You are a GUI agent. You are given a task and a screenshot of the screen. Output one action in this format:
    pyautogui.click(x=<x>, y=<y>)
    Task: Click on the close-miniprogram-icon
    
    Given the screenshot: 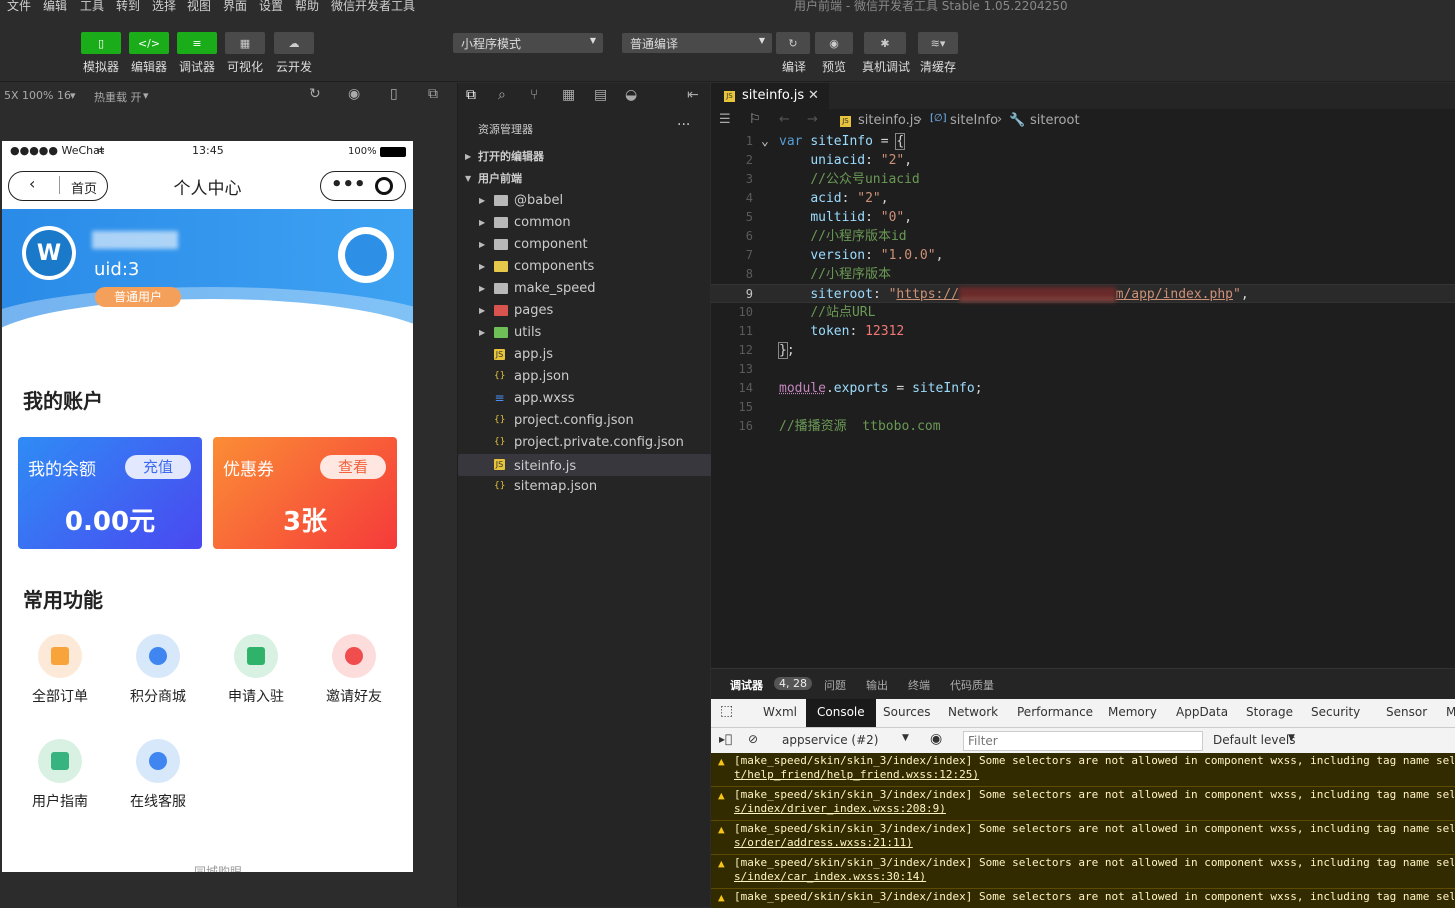 What is the action you would take?
    pyautogui.click(x=384, y=186)
    